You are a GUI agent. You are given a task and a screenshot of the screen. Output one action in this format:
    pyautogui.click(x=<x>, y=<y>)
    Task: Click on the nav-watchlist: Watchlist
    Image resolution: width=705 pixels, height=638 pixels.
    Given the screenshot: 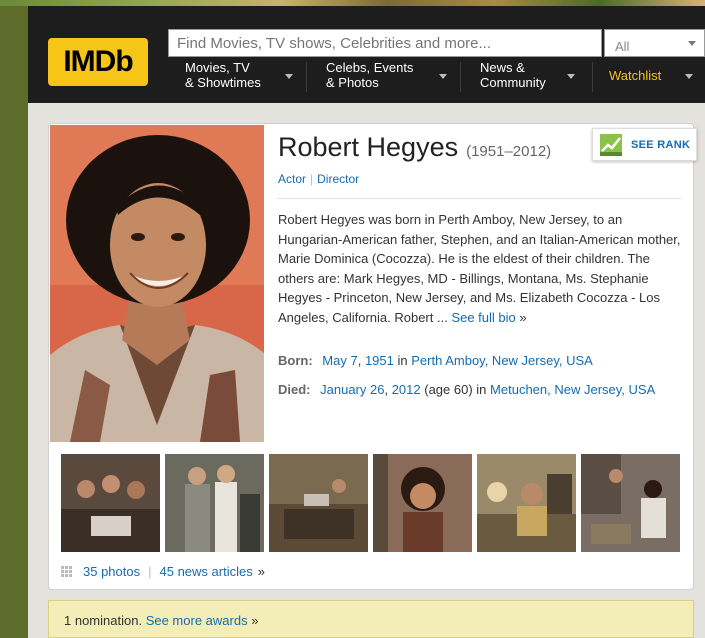 What is the action you would take?
    pyautogui.click(x=657, y=76)
    